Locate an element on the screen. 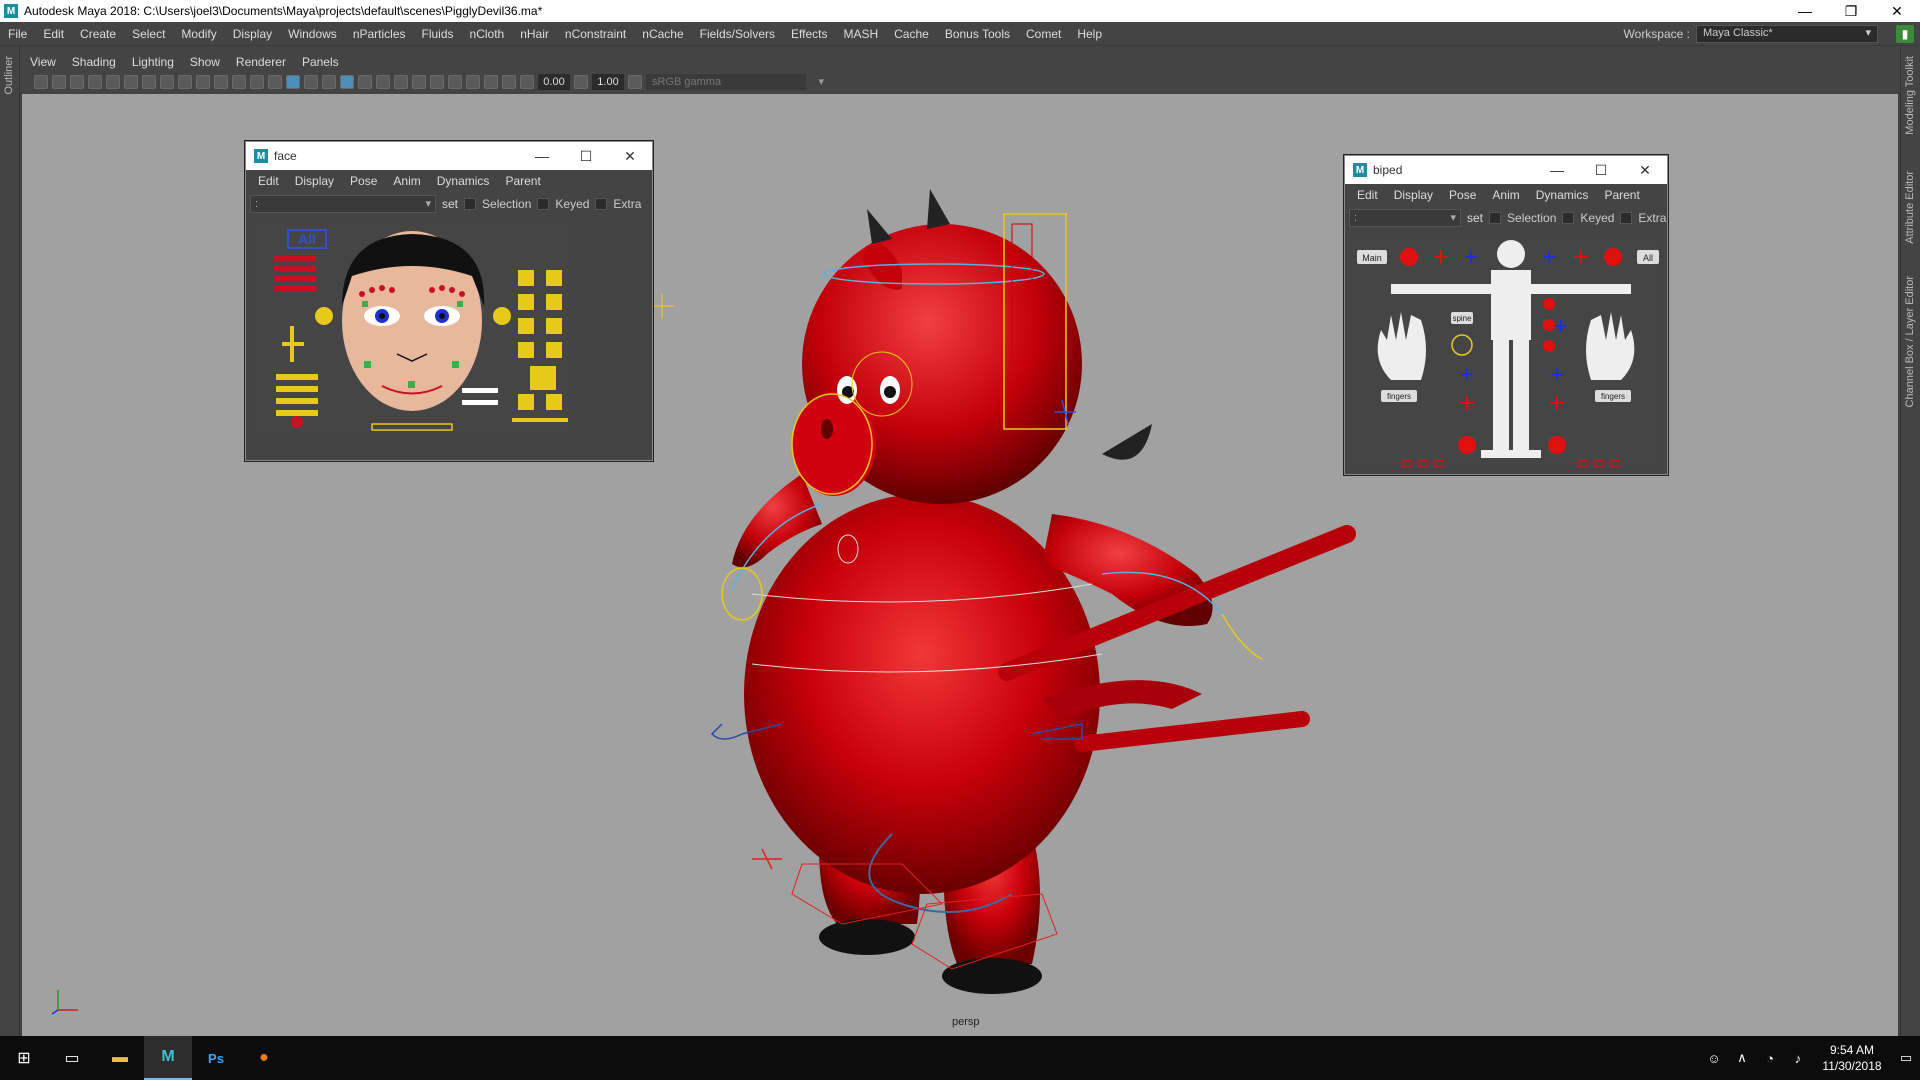 The width and height of the screenshot is (1920, 1080). clock: 9:54 AM 11/30/2018 is located at coordinates (1852, 1058).